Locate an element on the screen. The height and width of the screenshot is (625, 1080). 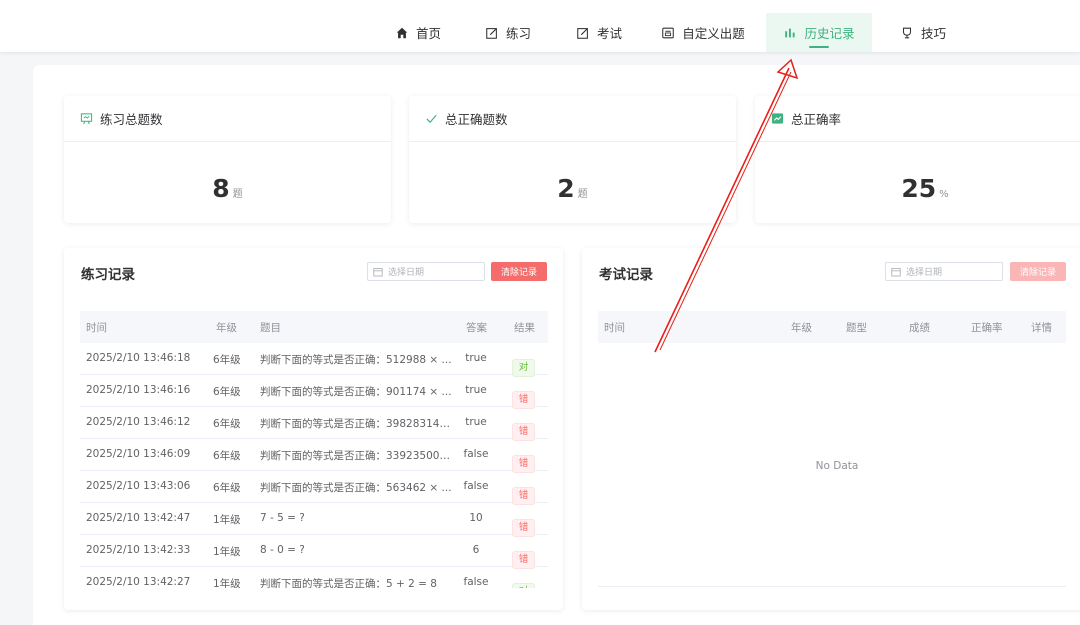
stat-body: 25% is located at coordinates (917, 182).